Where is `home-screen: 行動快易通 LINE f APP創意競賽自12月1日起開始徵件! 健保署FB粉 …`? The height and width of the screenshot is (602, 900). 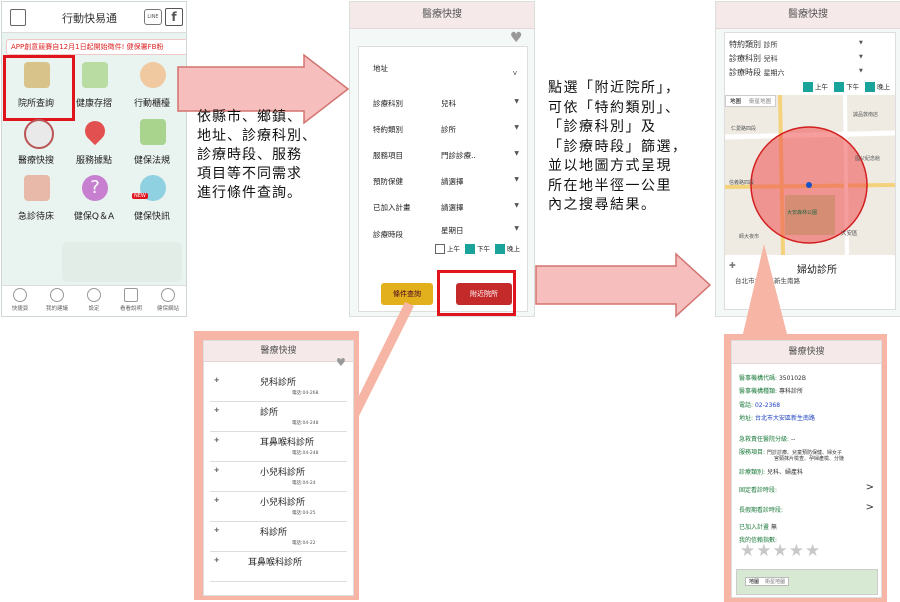 home-screen: 行動快易通 LINE f APP創意競賽自12月1日起開始徵件! 健保署FB粉 … is located at coordinates (94, 159).